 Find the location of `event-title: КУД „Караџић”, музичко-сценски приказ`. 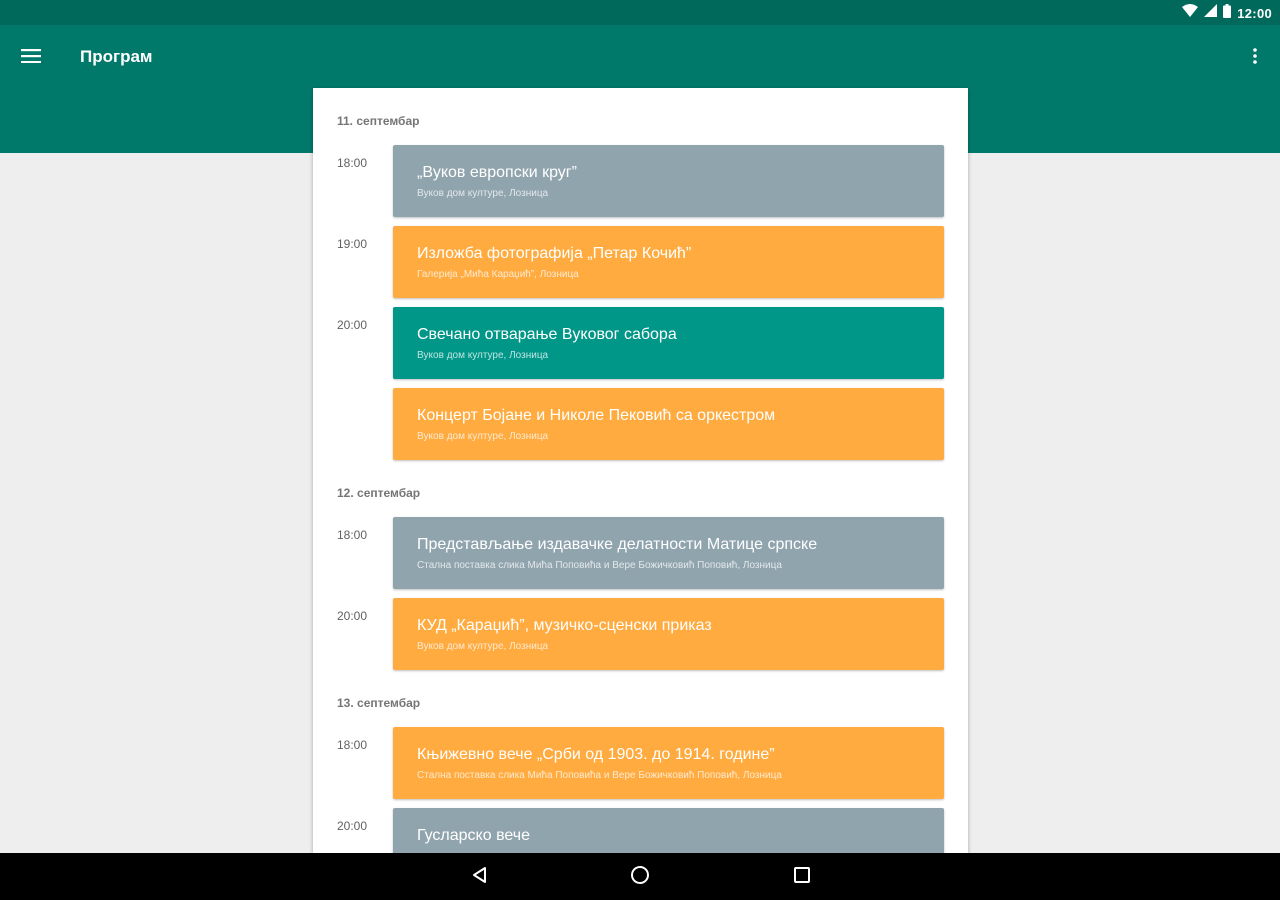

event-title: КУД „Караџић”, музичко-сценски приказ is located at coordinates (564, 625).